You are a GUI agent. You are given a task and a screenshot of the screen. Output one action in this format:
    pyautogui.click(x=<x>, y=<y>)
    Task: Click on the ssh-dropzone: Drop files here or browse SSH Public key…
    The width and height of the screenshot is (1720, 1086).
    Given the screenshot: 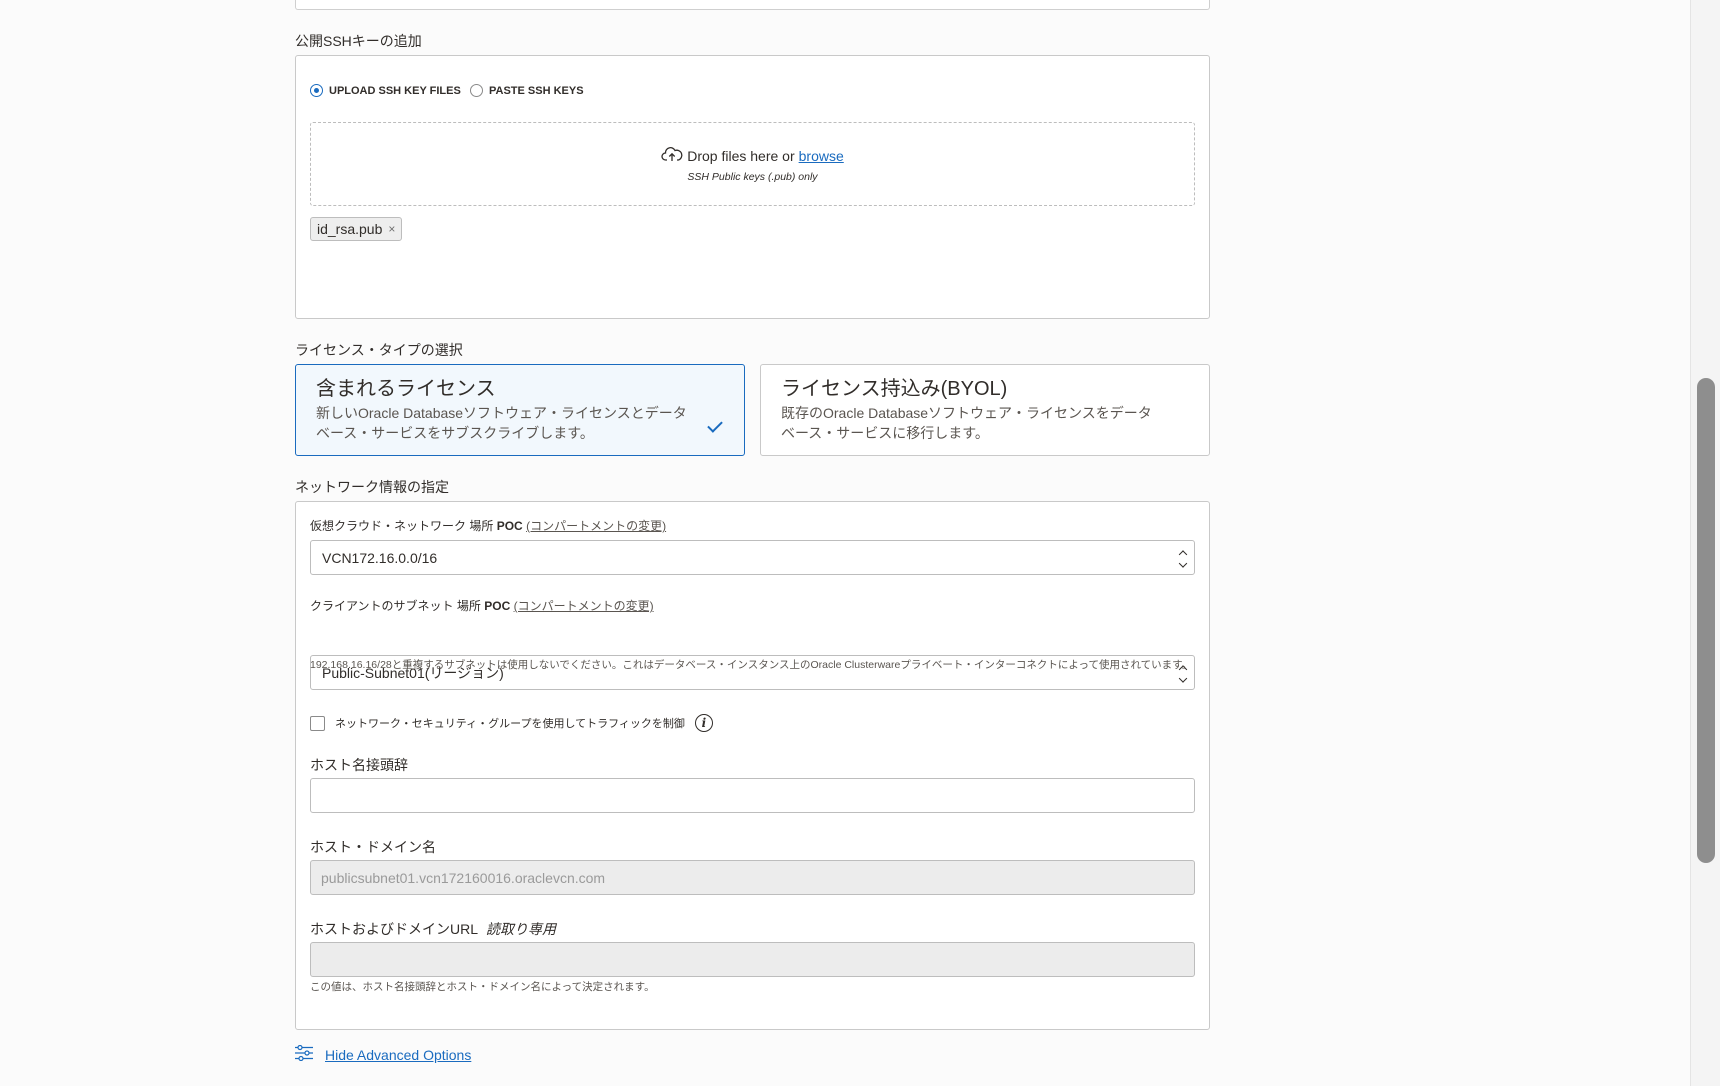 What is the action you would take?
    pyautogui.click(x=752, y=164)
    